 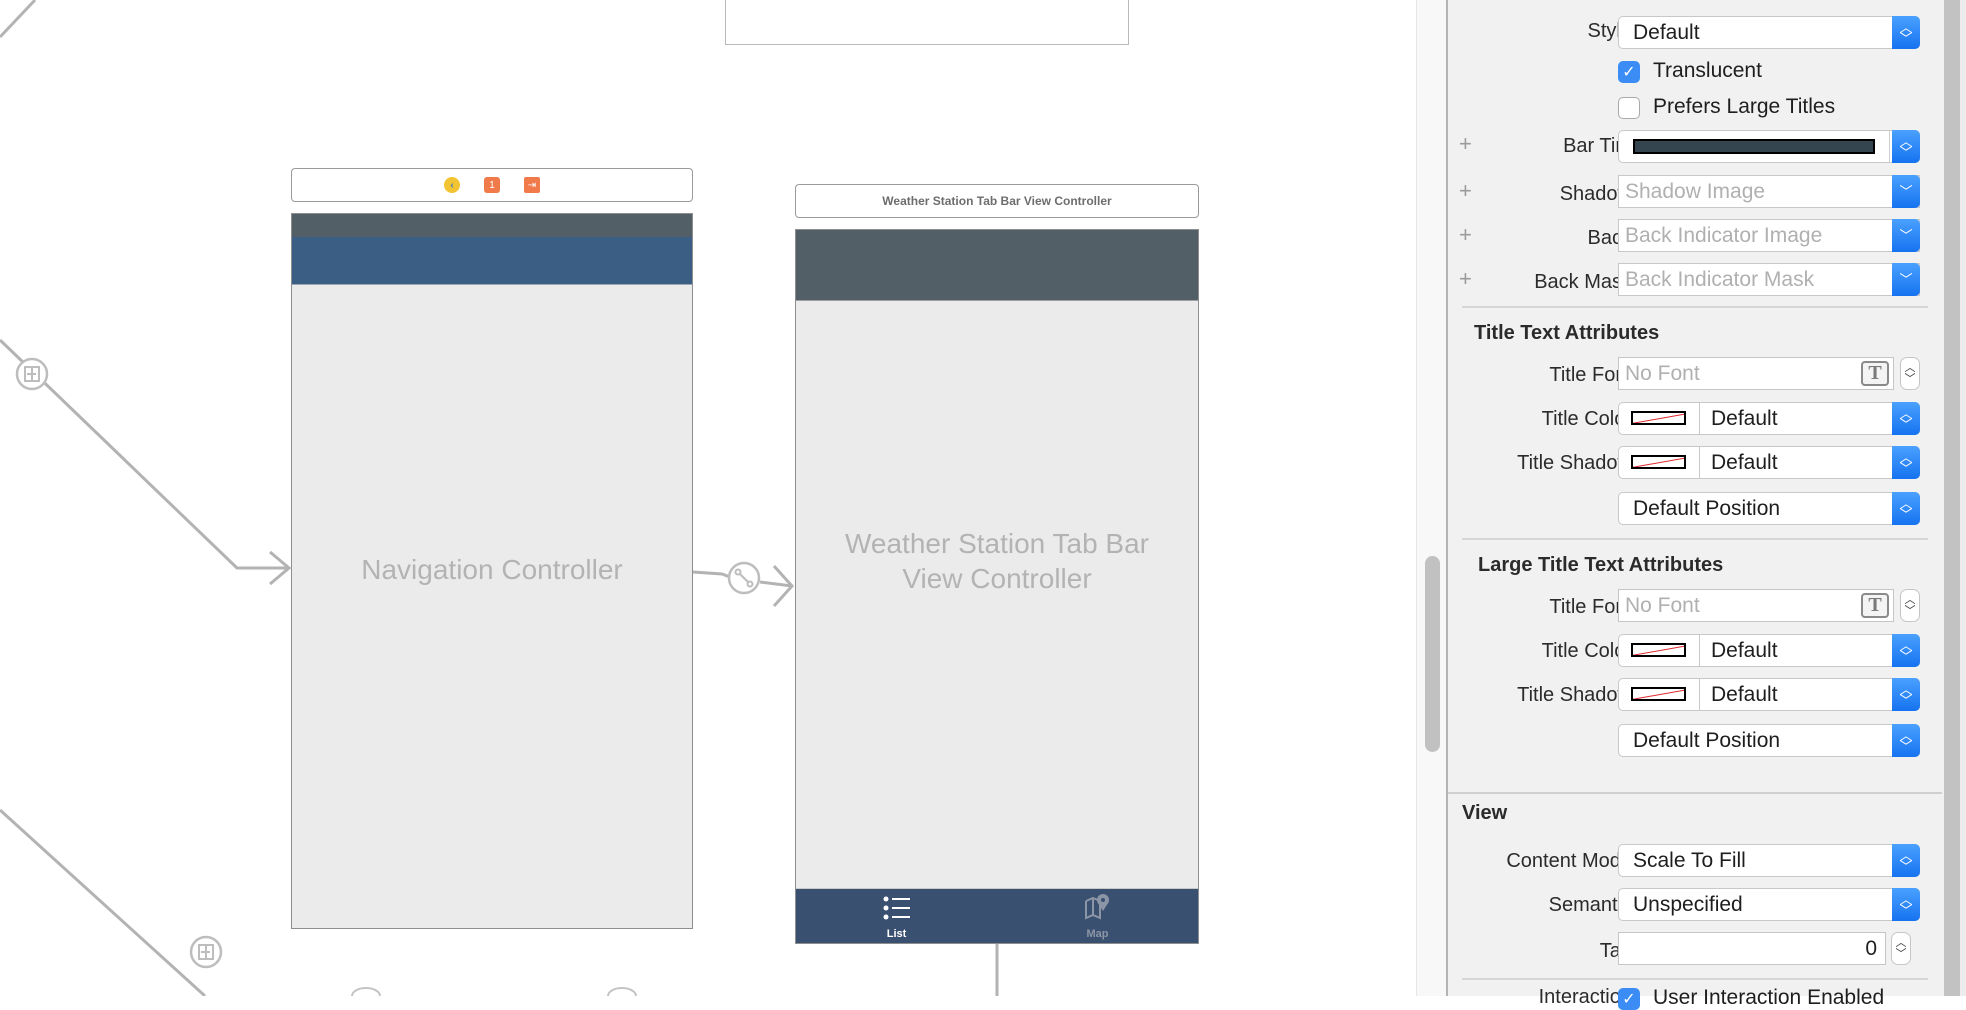 What do you see at coordinates (1629, 72) in the screenshot?
I see `translucent-checkbox: ✓` at bounding box center [1629, 72].